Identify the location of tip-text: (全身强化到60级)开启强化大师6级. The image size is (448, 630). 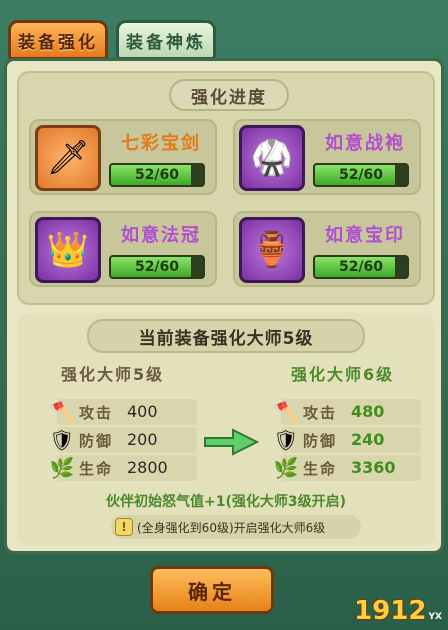
(231, 527).